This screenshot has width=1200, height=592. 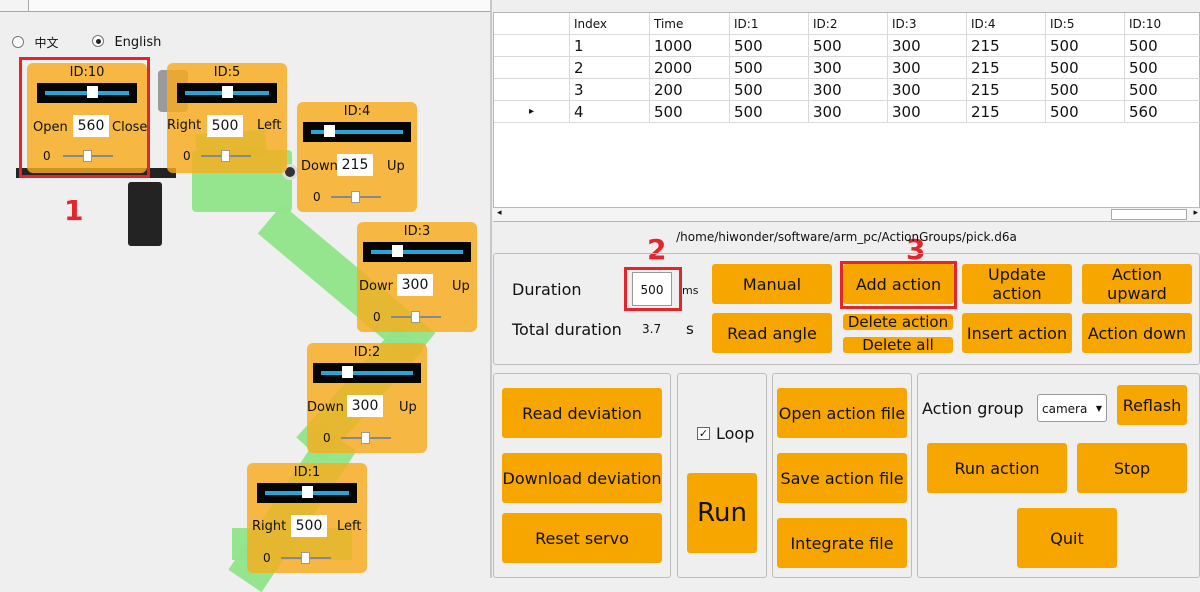 I want to click on chevron-down-icon: ▼, so click(x=1099, y=409).